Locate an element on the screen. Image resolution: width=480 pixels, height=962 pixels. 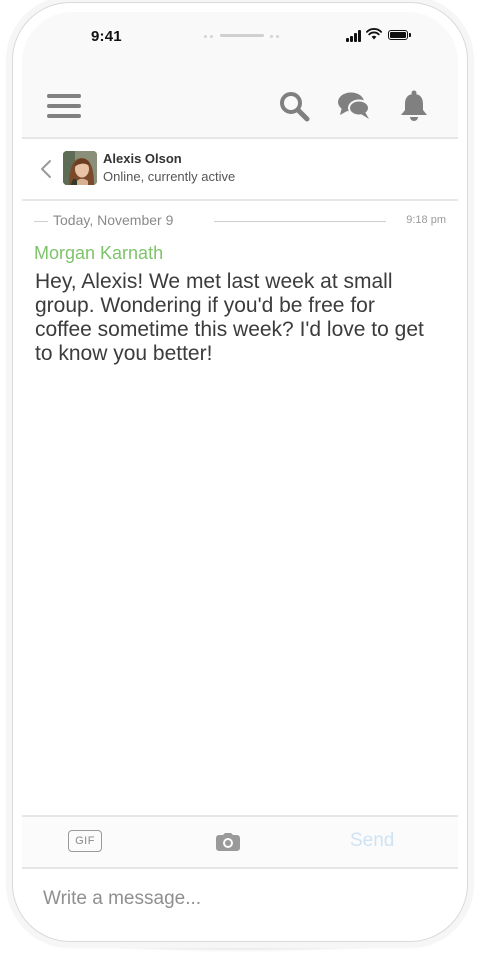
contact-status: Online, currently active is located at coordinates (169, 176).